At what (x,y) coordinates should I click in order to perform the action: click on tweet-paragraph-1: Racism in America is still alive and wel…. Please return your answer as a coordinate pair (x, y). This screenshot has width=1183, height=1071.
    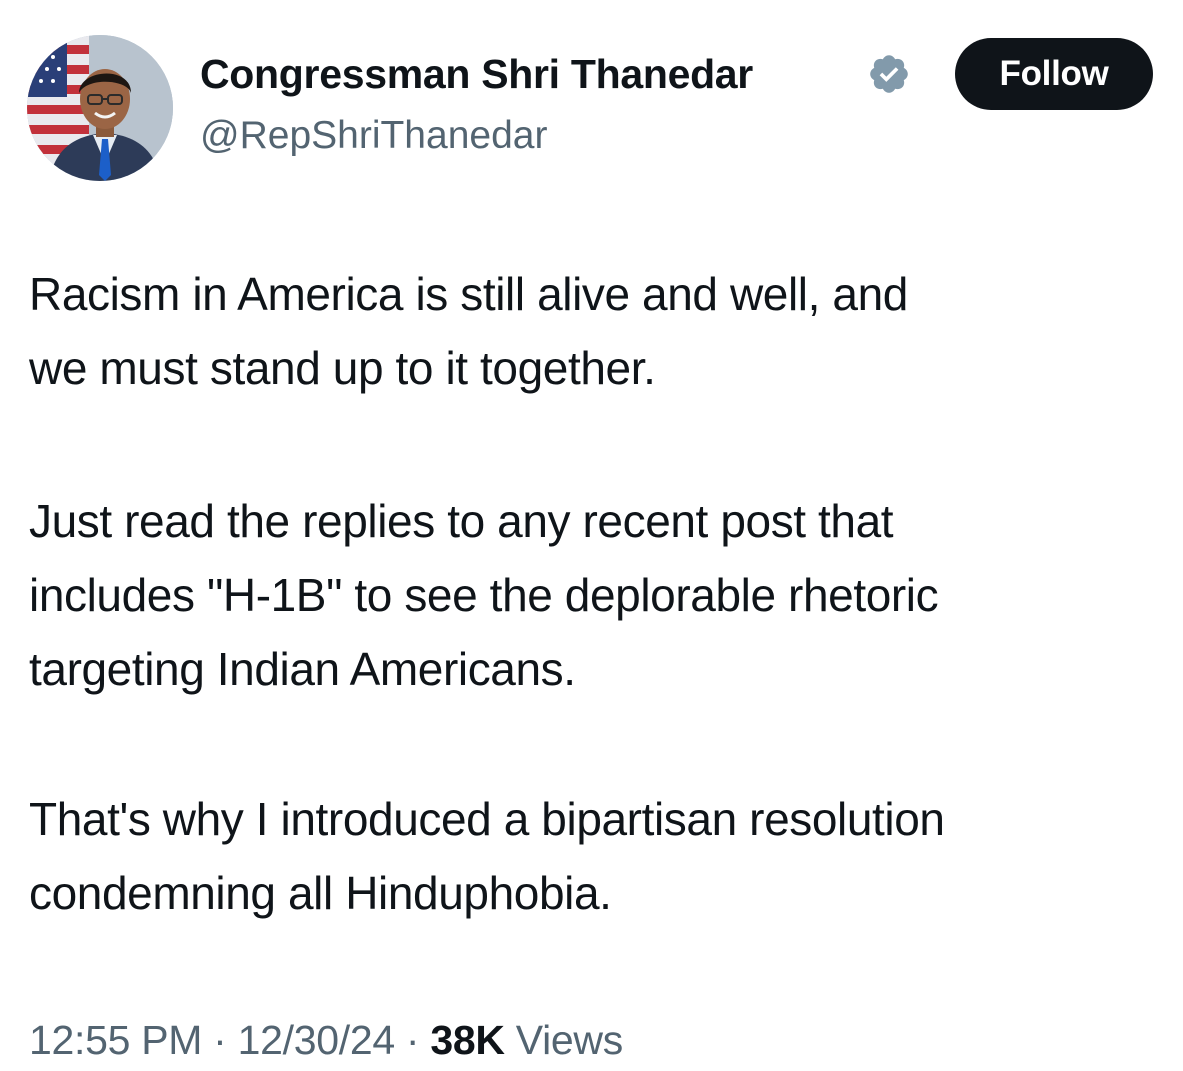
    Looking at the image, I should click on (468, 331).